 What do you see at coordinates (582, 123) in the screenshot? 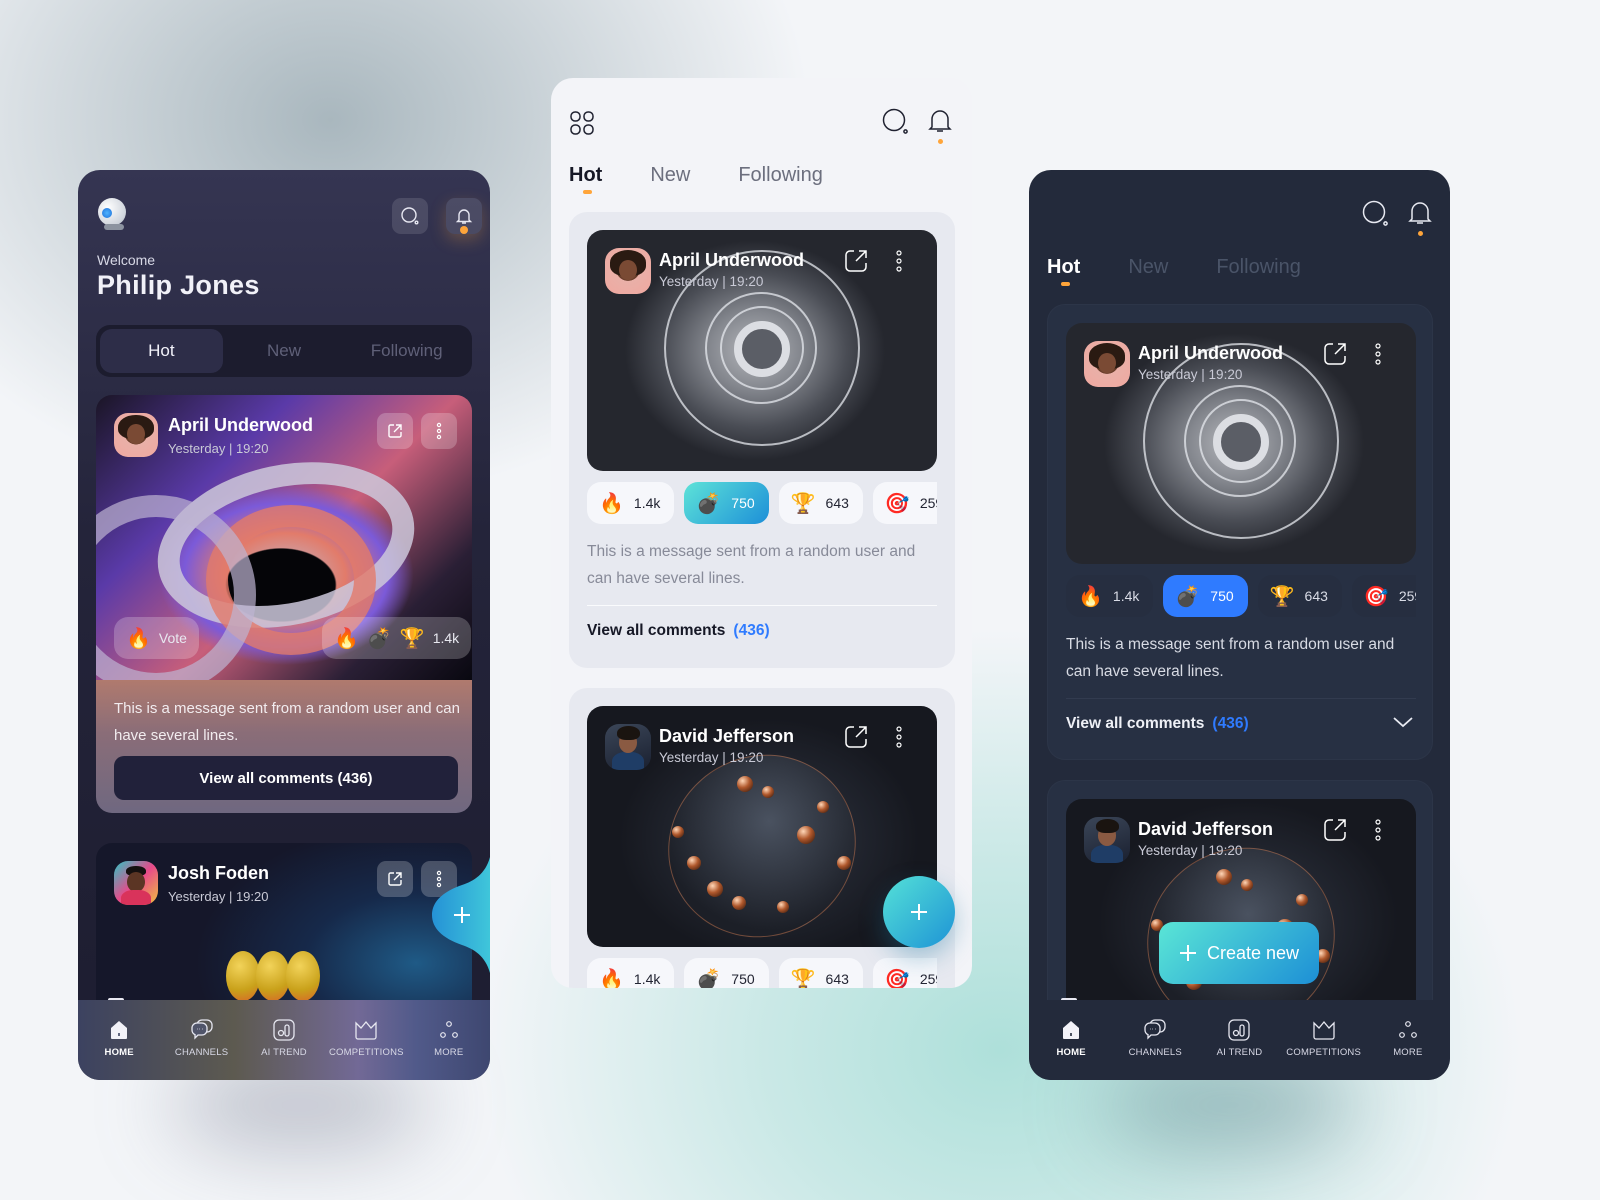
I see `menu-grid-button` at bounding box center [582, 123].